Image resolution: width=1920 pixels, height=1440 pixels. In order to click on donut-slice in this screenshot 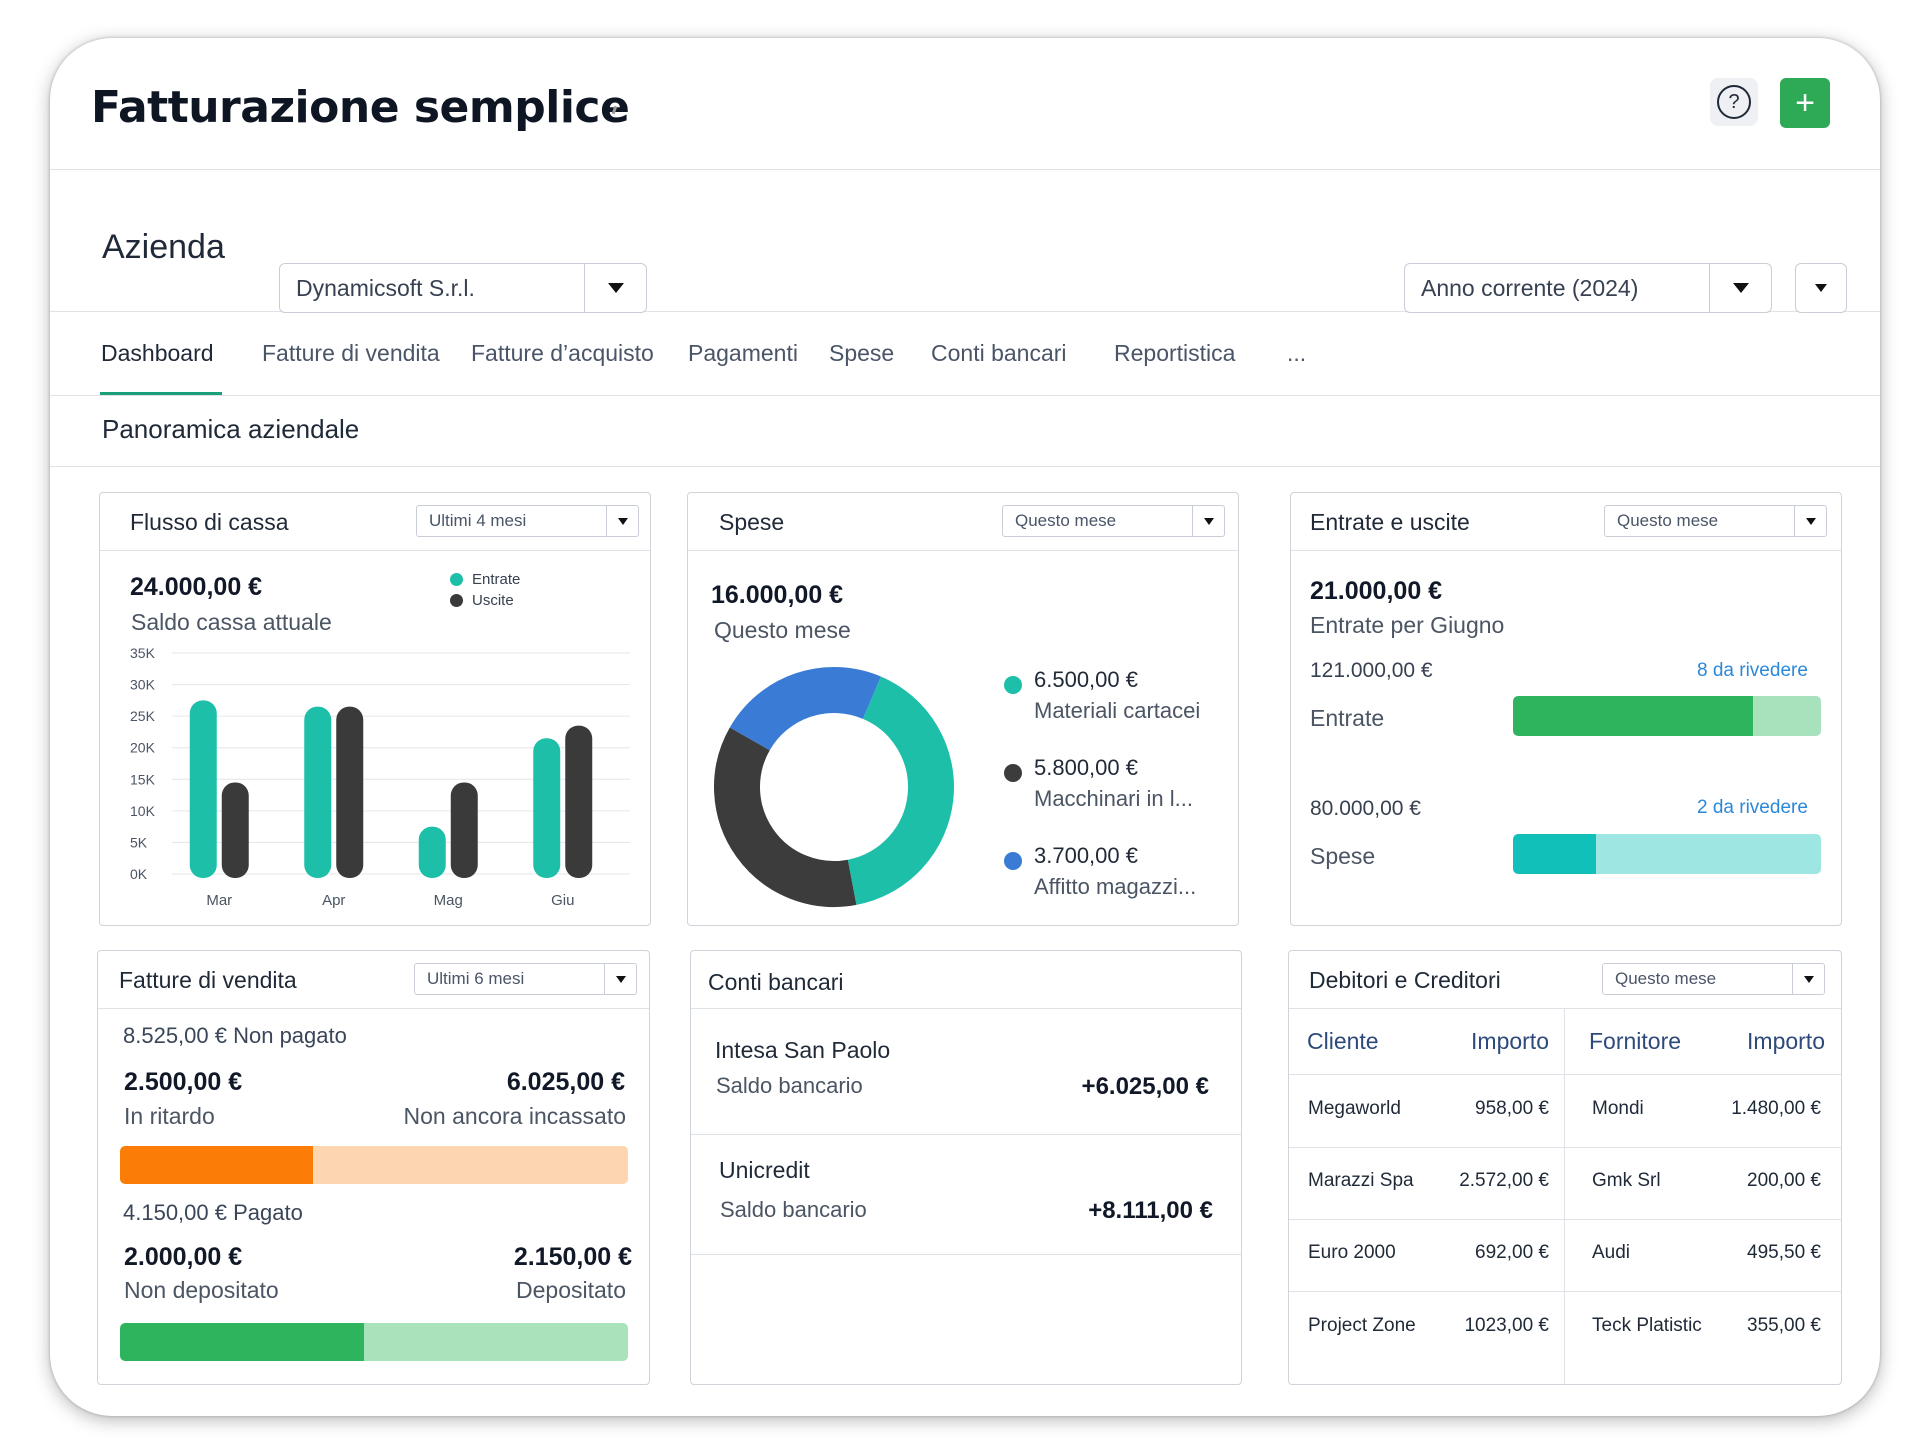, I will do `click(900, 790)`.